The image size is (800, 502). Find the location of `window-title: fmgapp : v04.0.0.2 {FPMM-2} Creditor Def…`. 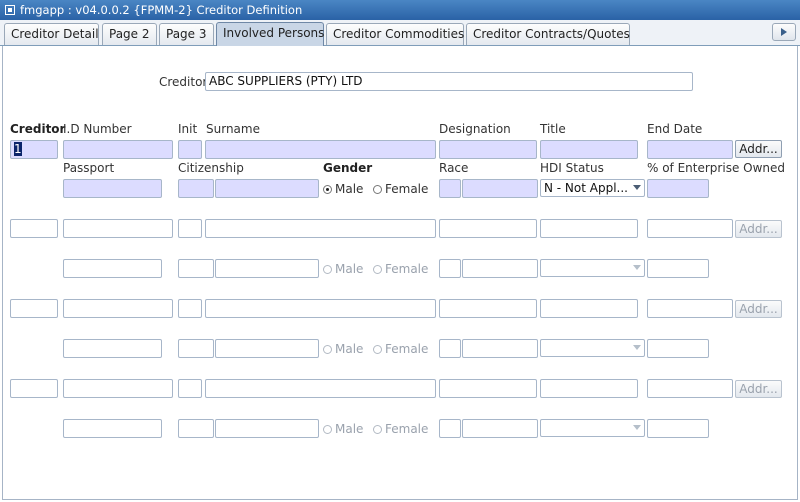

window-title: fmgapp : v04.0.0.2 {FPMM-2} Creditor Def… is located at coordinates (161, 10).